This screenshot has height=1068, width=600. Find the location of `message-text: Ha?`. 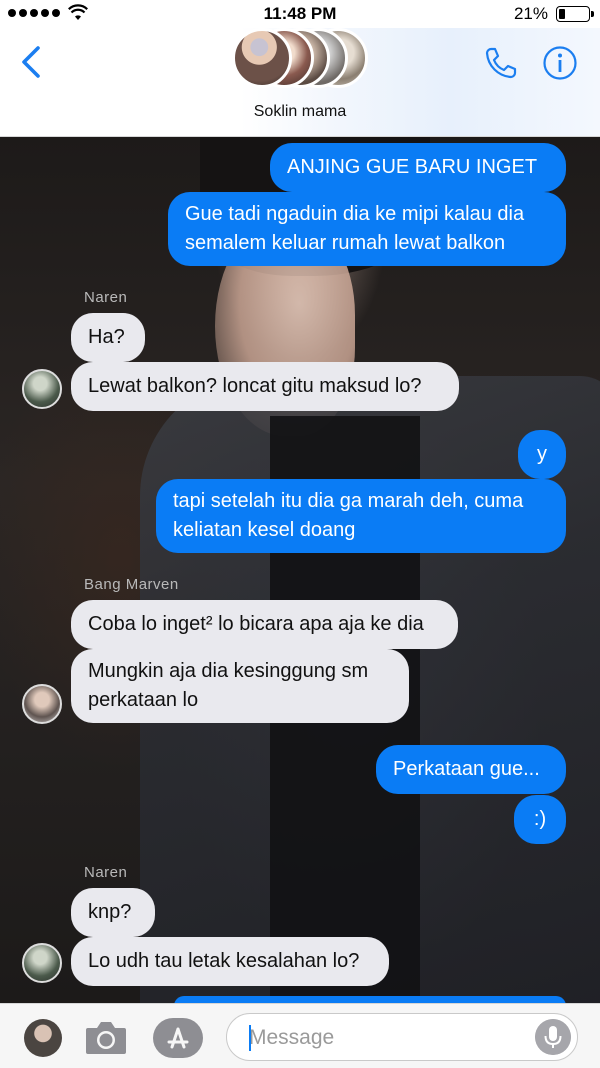

message-text: Ha? is located at coordinates (106, 337).